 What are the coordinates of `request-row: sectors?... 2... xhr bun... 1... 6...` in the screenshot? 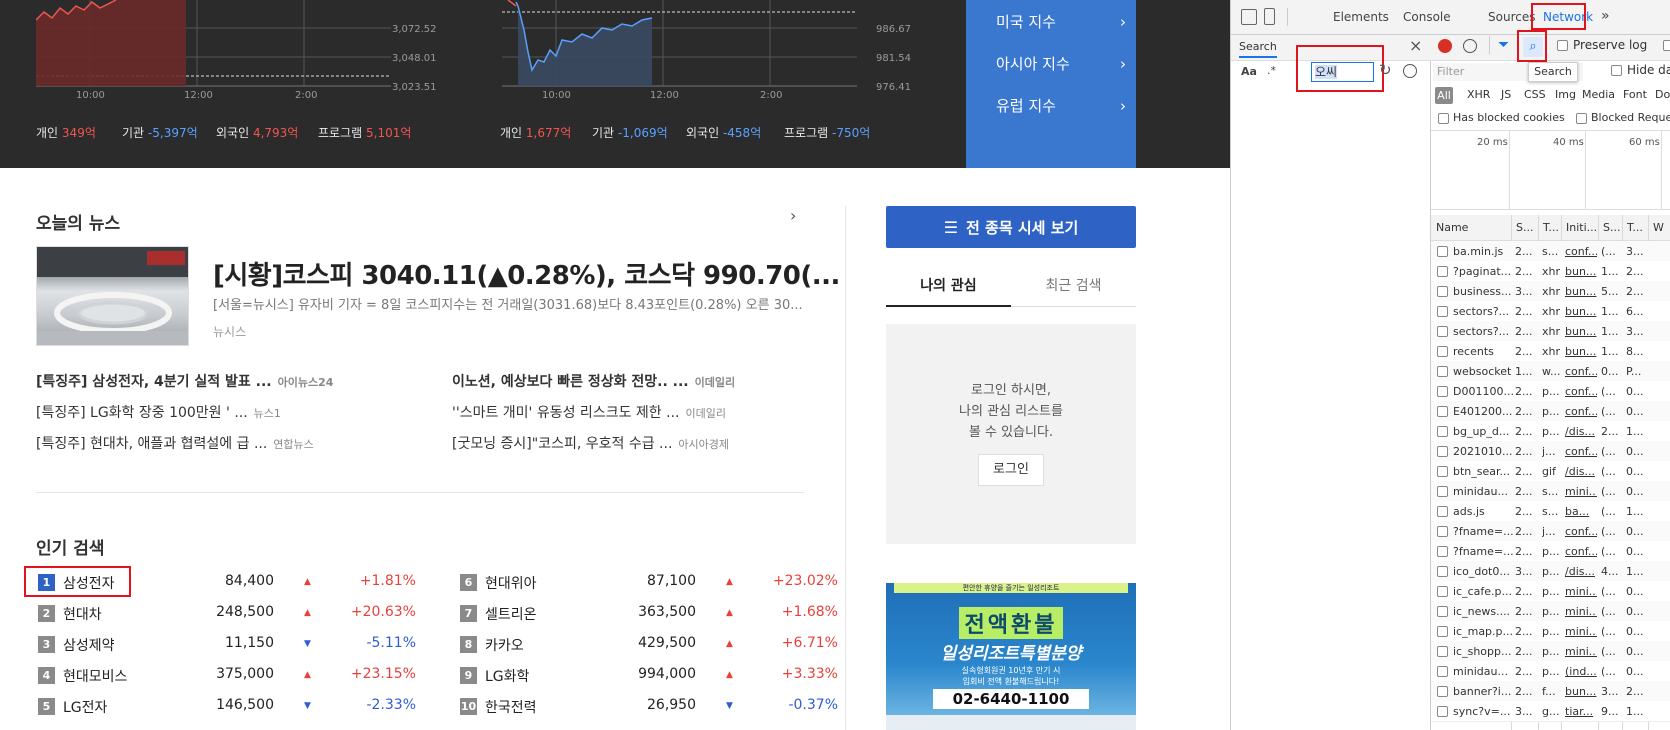 It's located at (1550, 311).